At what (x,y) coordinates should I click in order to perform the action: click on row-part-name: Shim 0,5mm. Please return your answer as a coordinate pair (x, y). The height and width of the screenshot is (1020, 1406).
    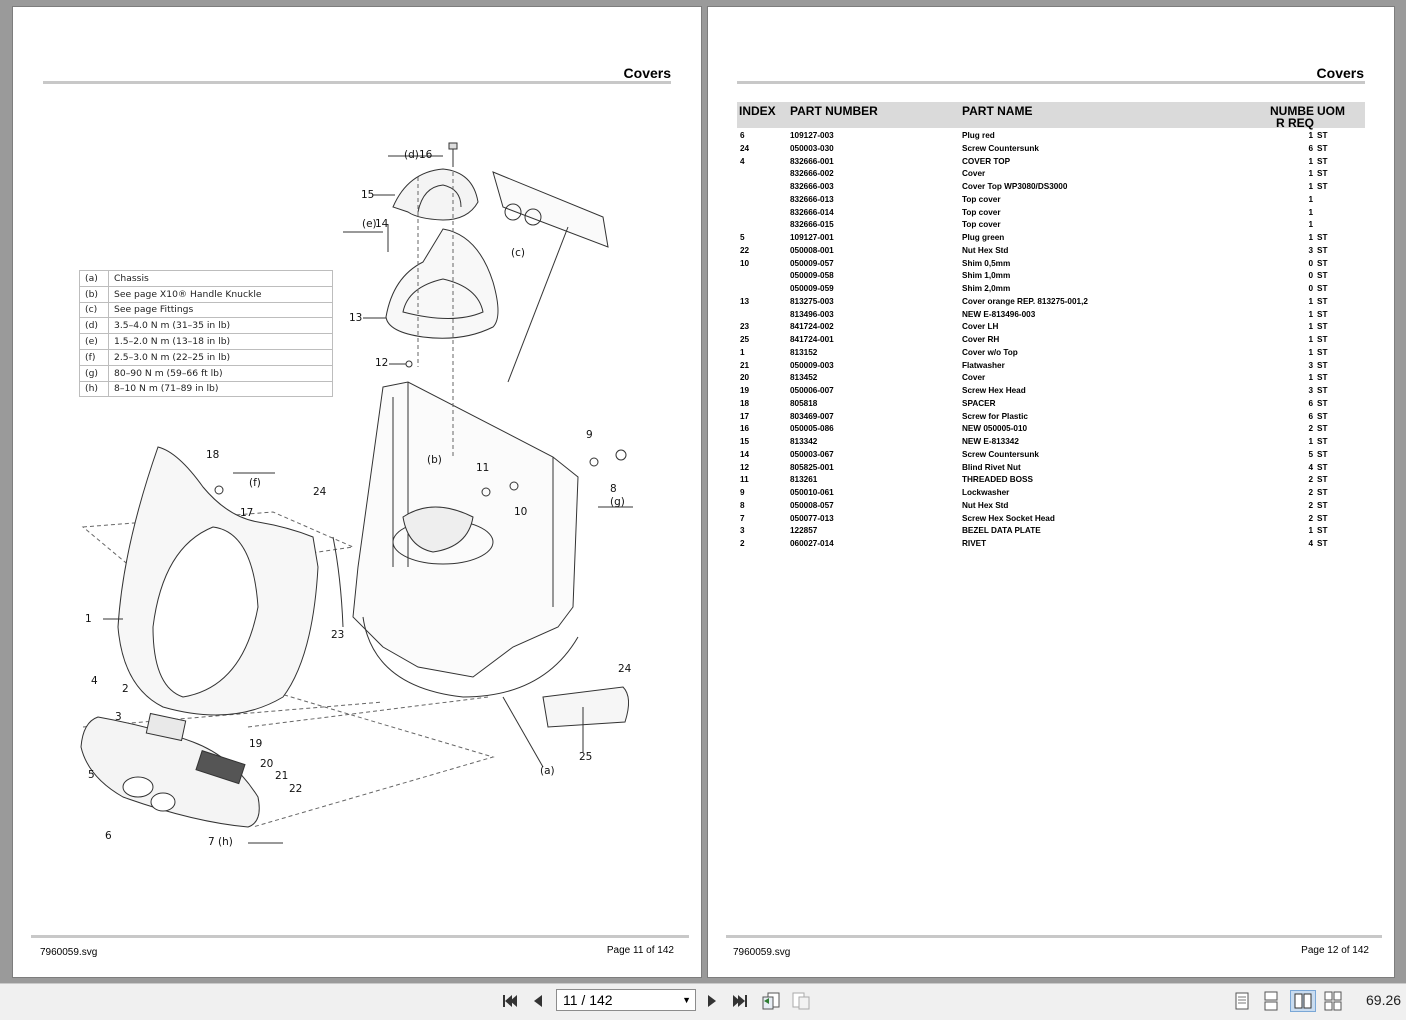
    Looking at the image, I should click on (986, 263).